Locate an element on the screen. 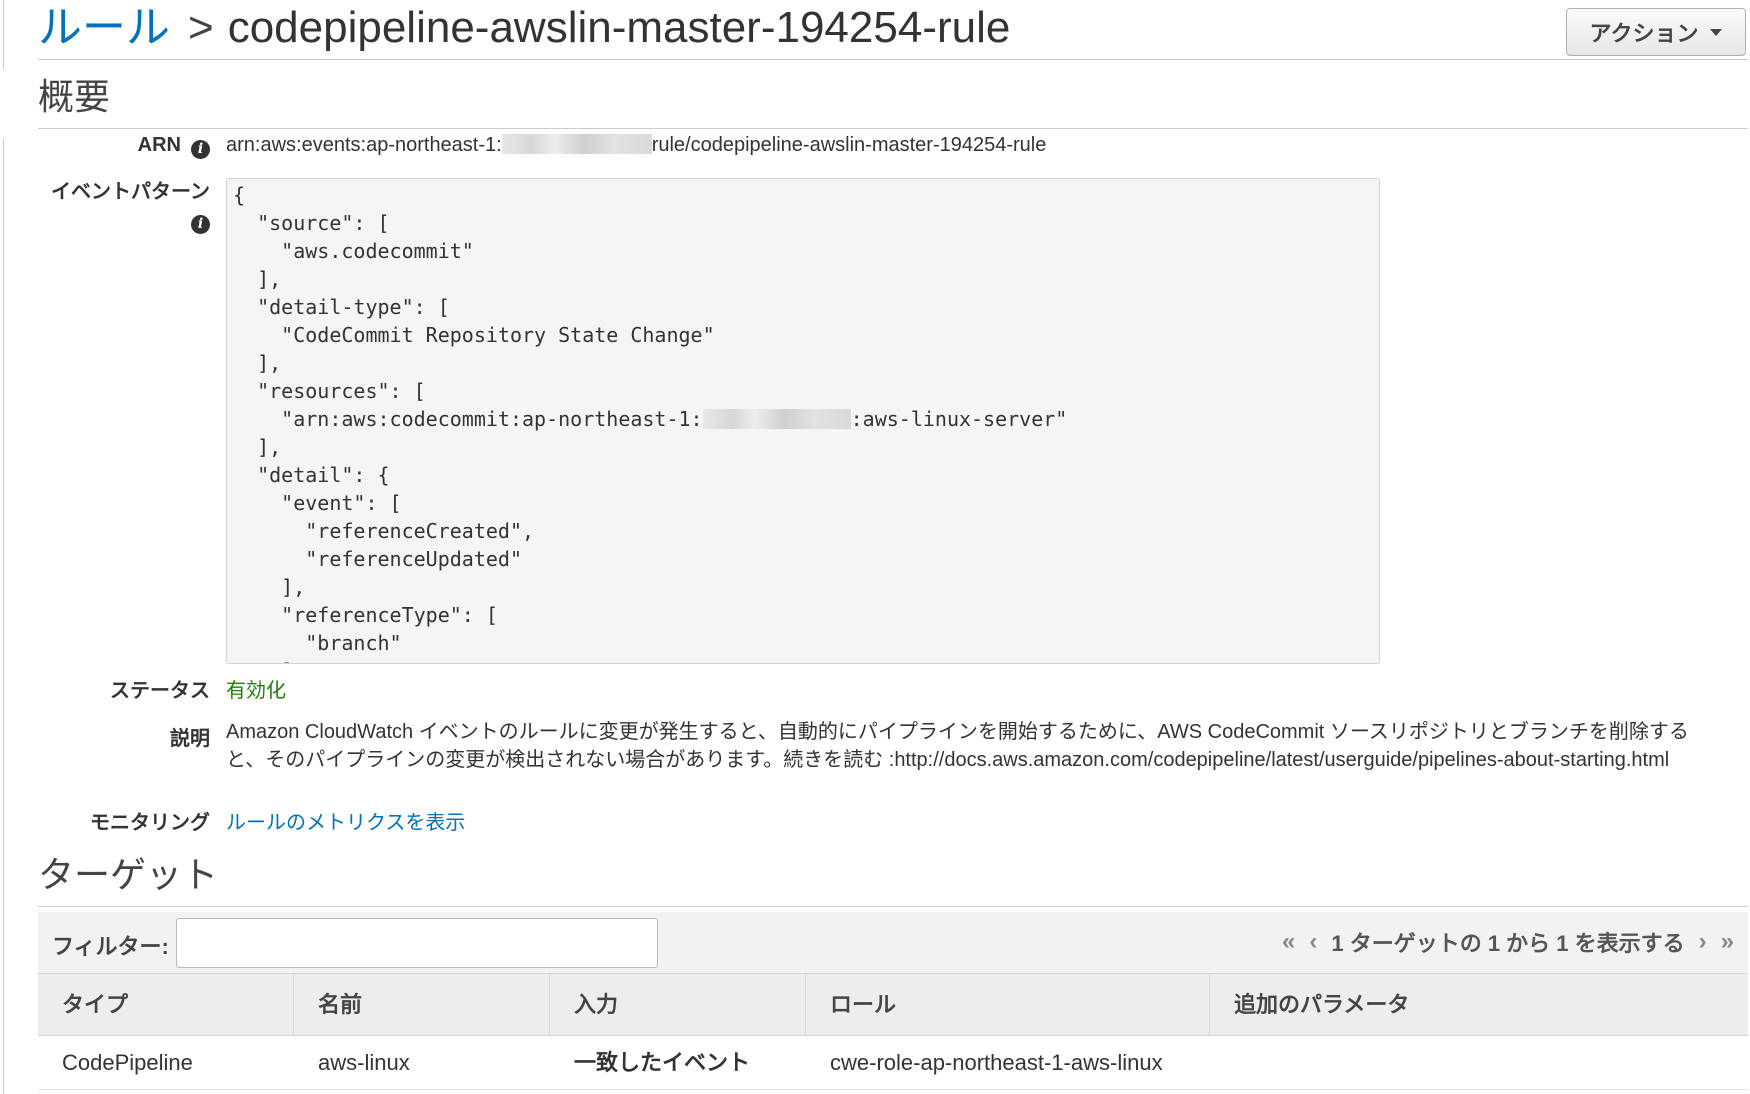 The width and height of the screenshot is (1750, 1094). arn-label: ARN i is located at coordinates (174, 146).